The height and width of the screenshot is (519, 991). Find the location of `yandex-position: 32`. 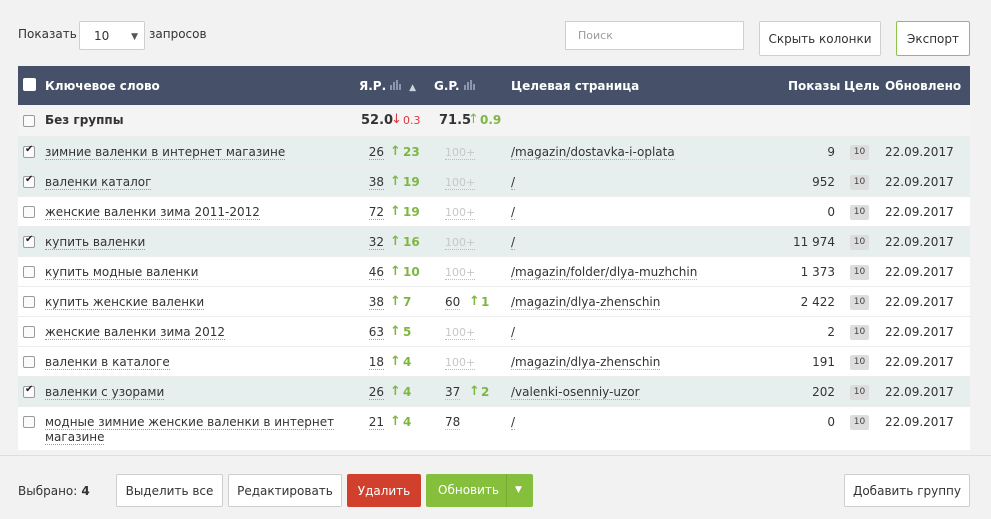

yandex-position: 32 is located at coordinates (372, 242).